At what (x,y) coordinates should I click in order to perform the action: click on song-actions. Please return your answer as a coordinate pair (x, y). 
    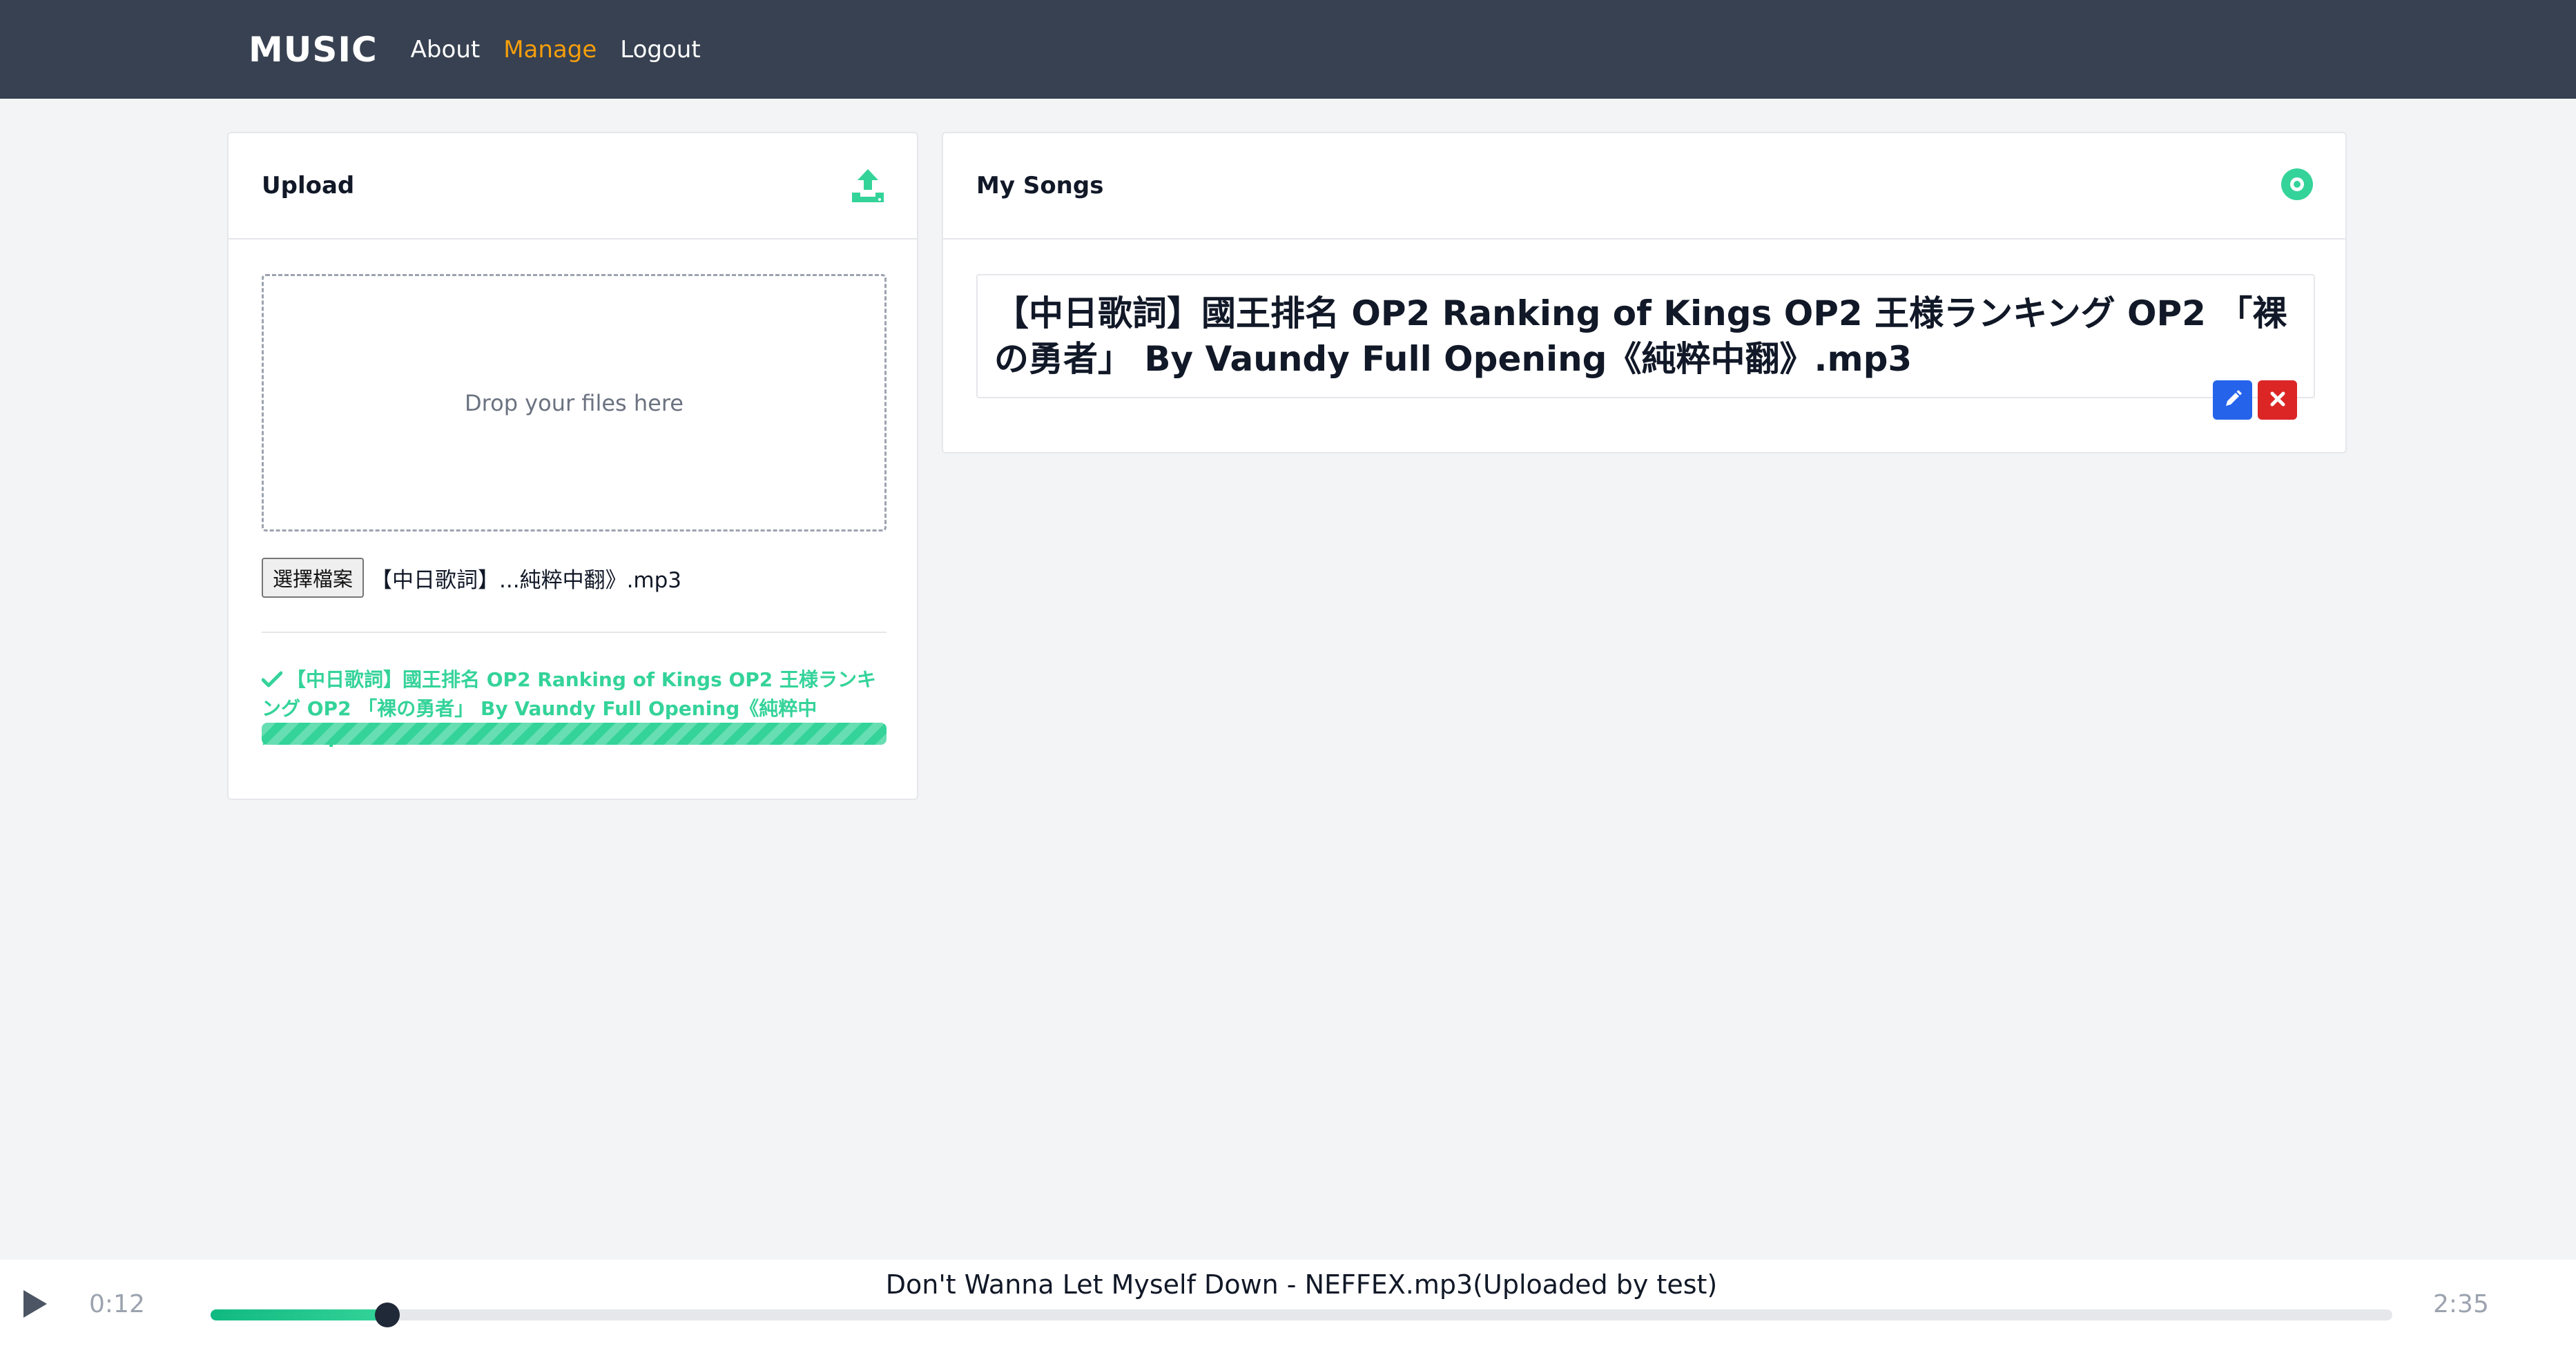
    Looking at the image, I should click on (2255, 400).